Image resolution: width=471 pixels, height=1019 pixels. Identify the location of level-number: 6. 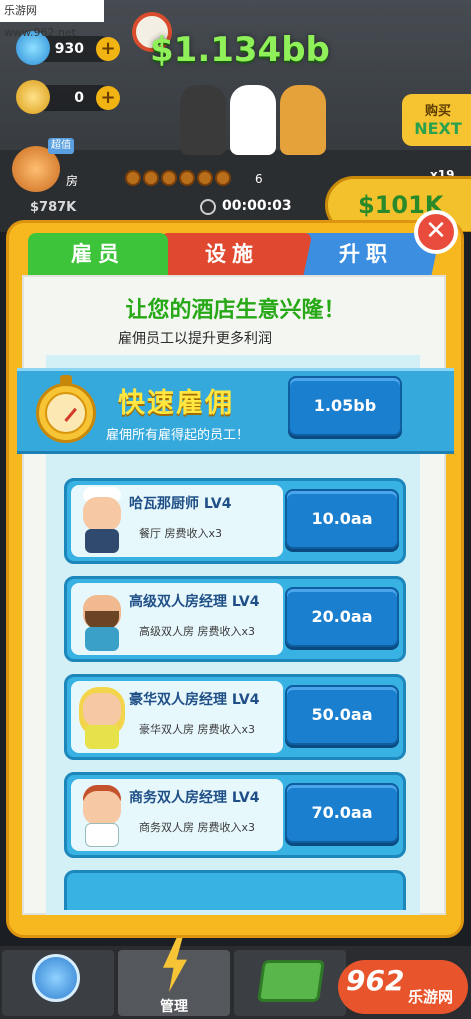
(259, 179).